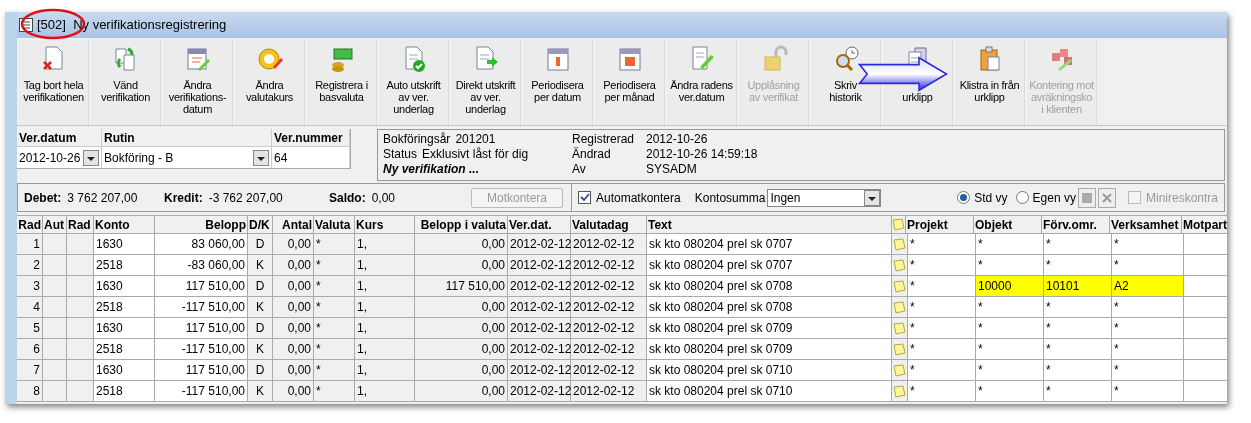 The width and height of the screenshot is (1251, 423). Describe the element at coordinates (126, 82) in the screenshot. I see `toolbar-button: Vänd verifikation` at that location.